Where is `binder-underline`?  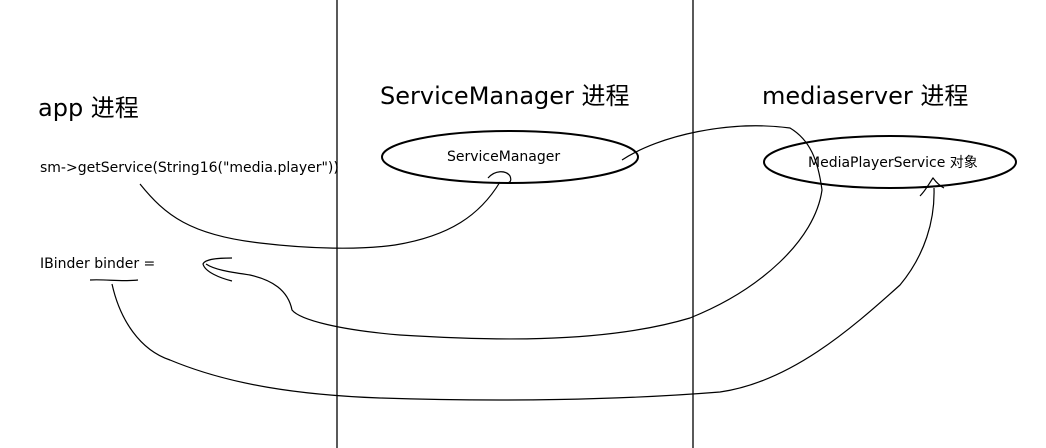 binder-underline is located at coordinates (114, 280).